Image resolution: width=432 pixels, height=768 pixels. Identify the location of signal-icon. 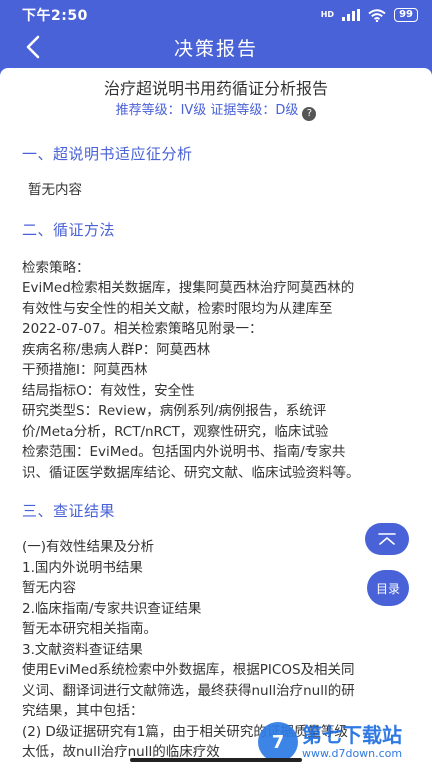
(351, 15).